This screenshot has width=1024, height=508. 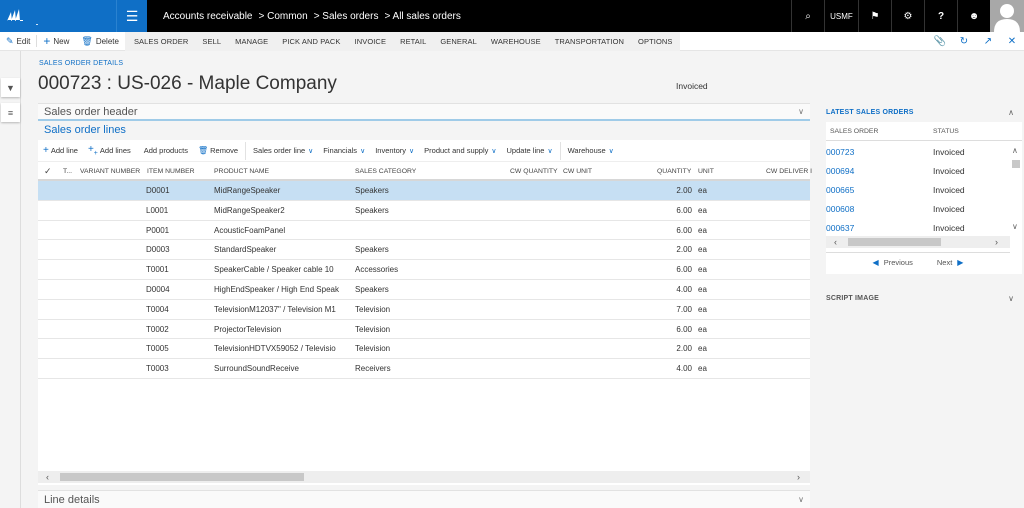 What do you see at coordinates (1015, 150) in the screenshot?
I see `scroll-up-icon: ∧` at bounding box center [1015, 150].